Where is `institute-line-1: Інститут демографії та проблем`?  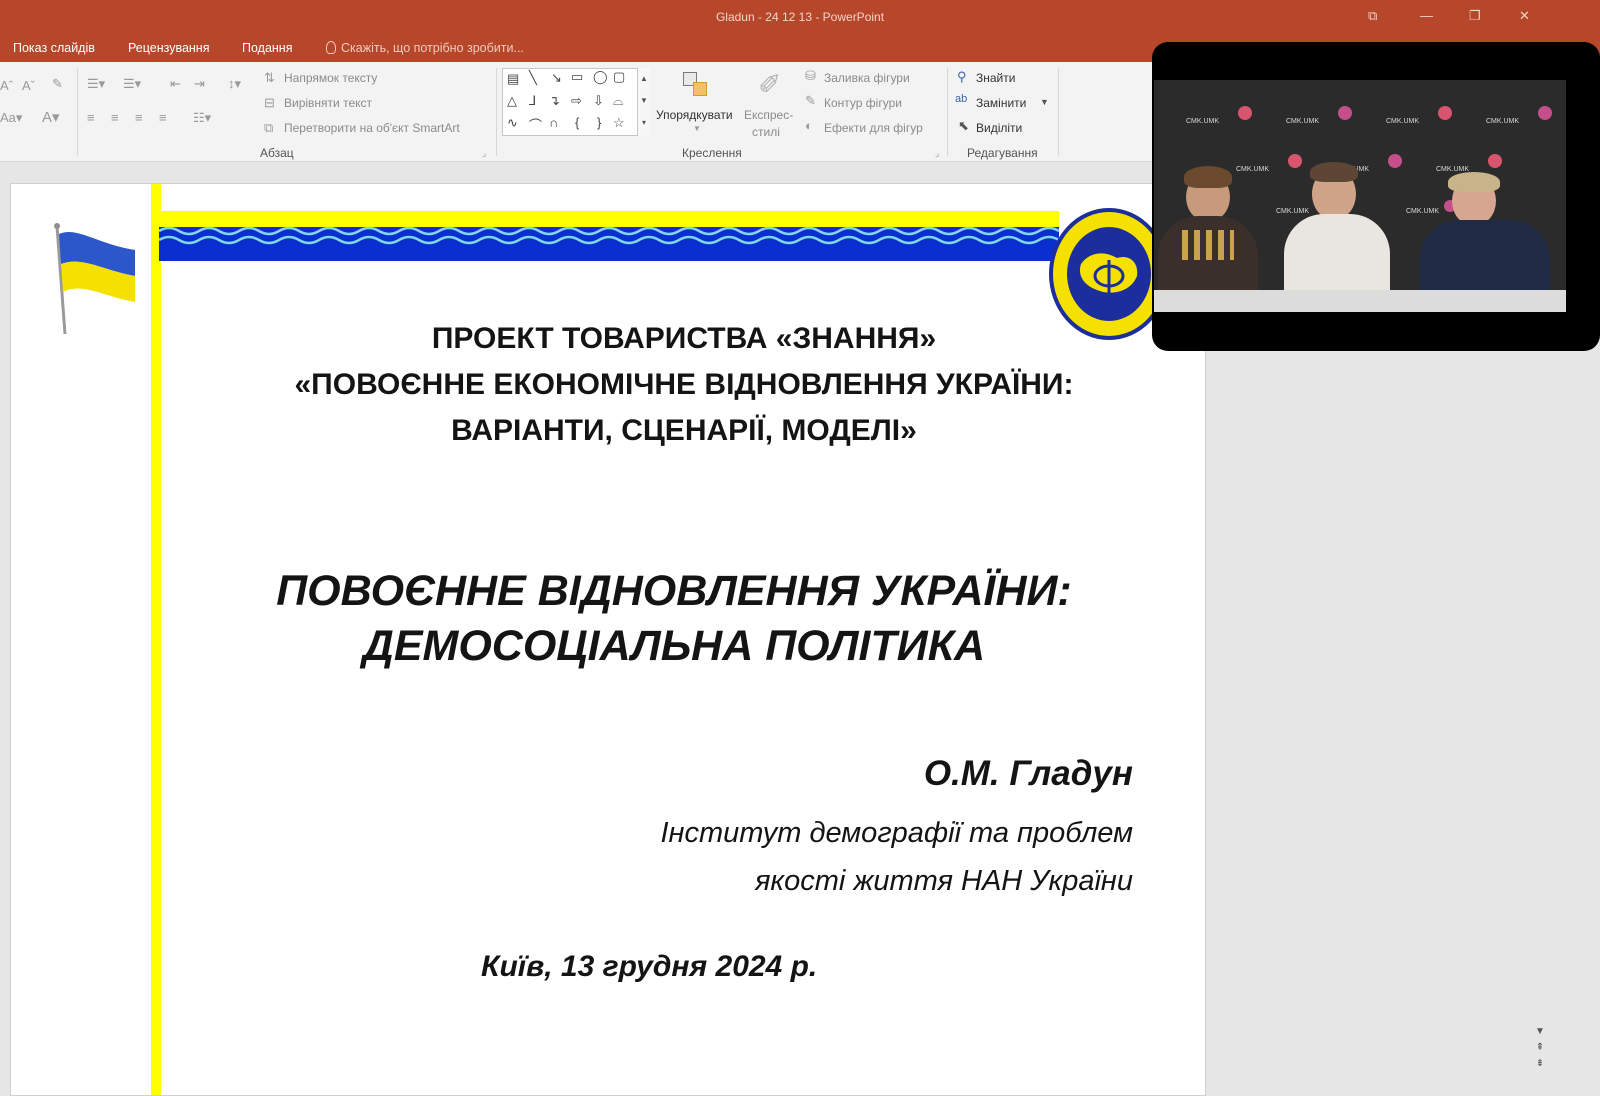
institute-line-1: Інститут демографії та проблем is located at coordinates (896, 833).